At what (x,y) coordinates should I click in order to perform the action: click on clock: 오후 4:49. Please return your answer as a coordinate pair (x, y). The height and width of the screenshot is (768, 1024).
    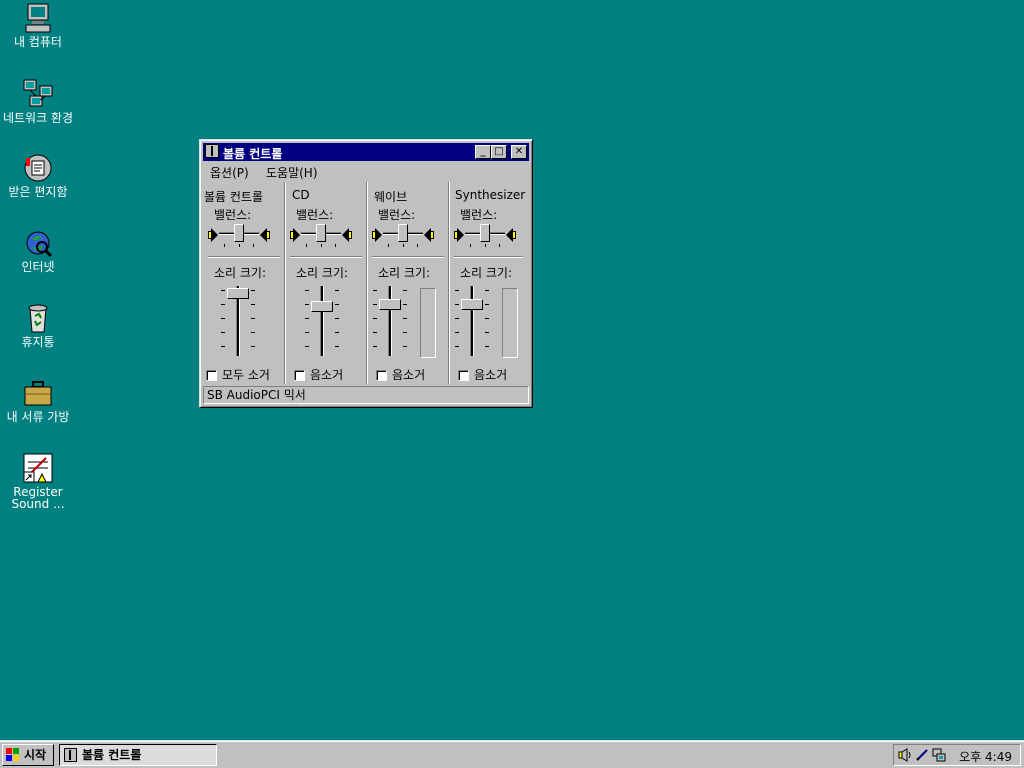
    Looking at the image, I should click on (985, 756).